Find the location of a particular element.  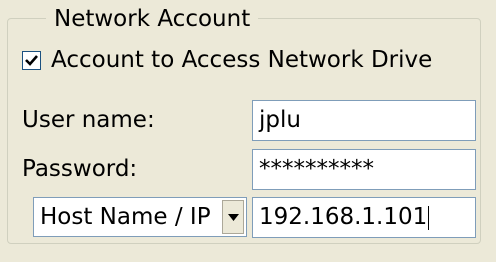

access-network-drive-checkbox is located at coordinates (31, 60).